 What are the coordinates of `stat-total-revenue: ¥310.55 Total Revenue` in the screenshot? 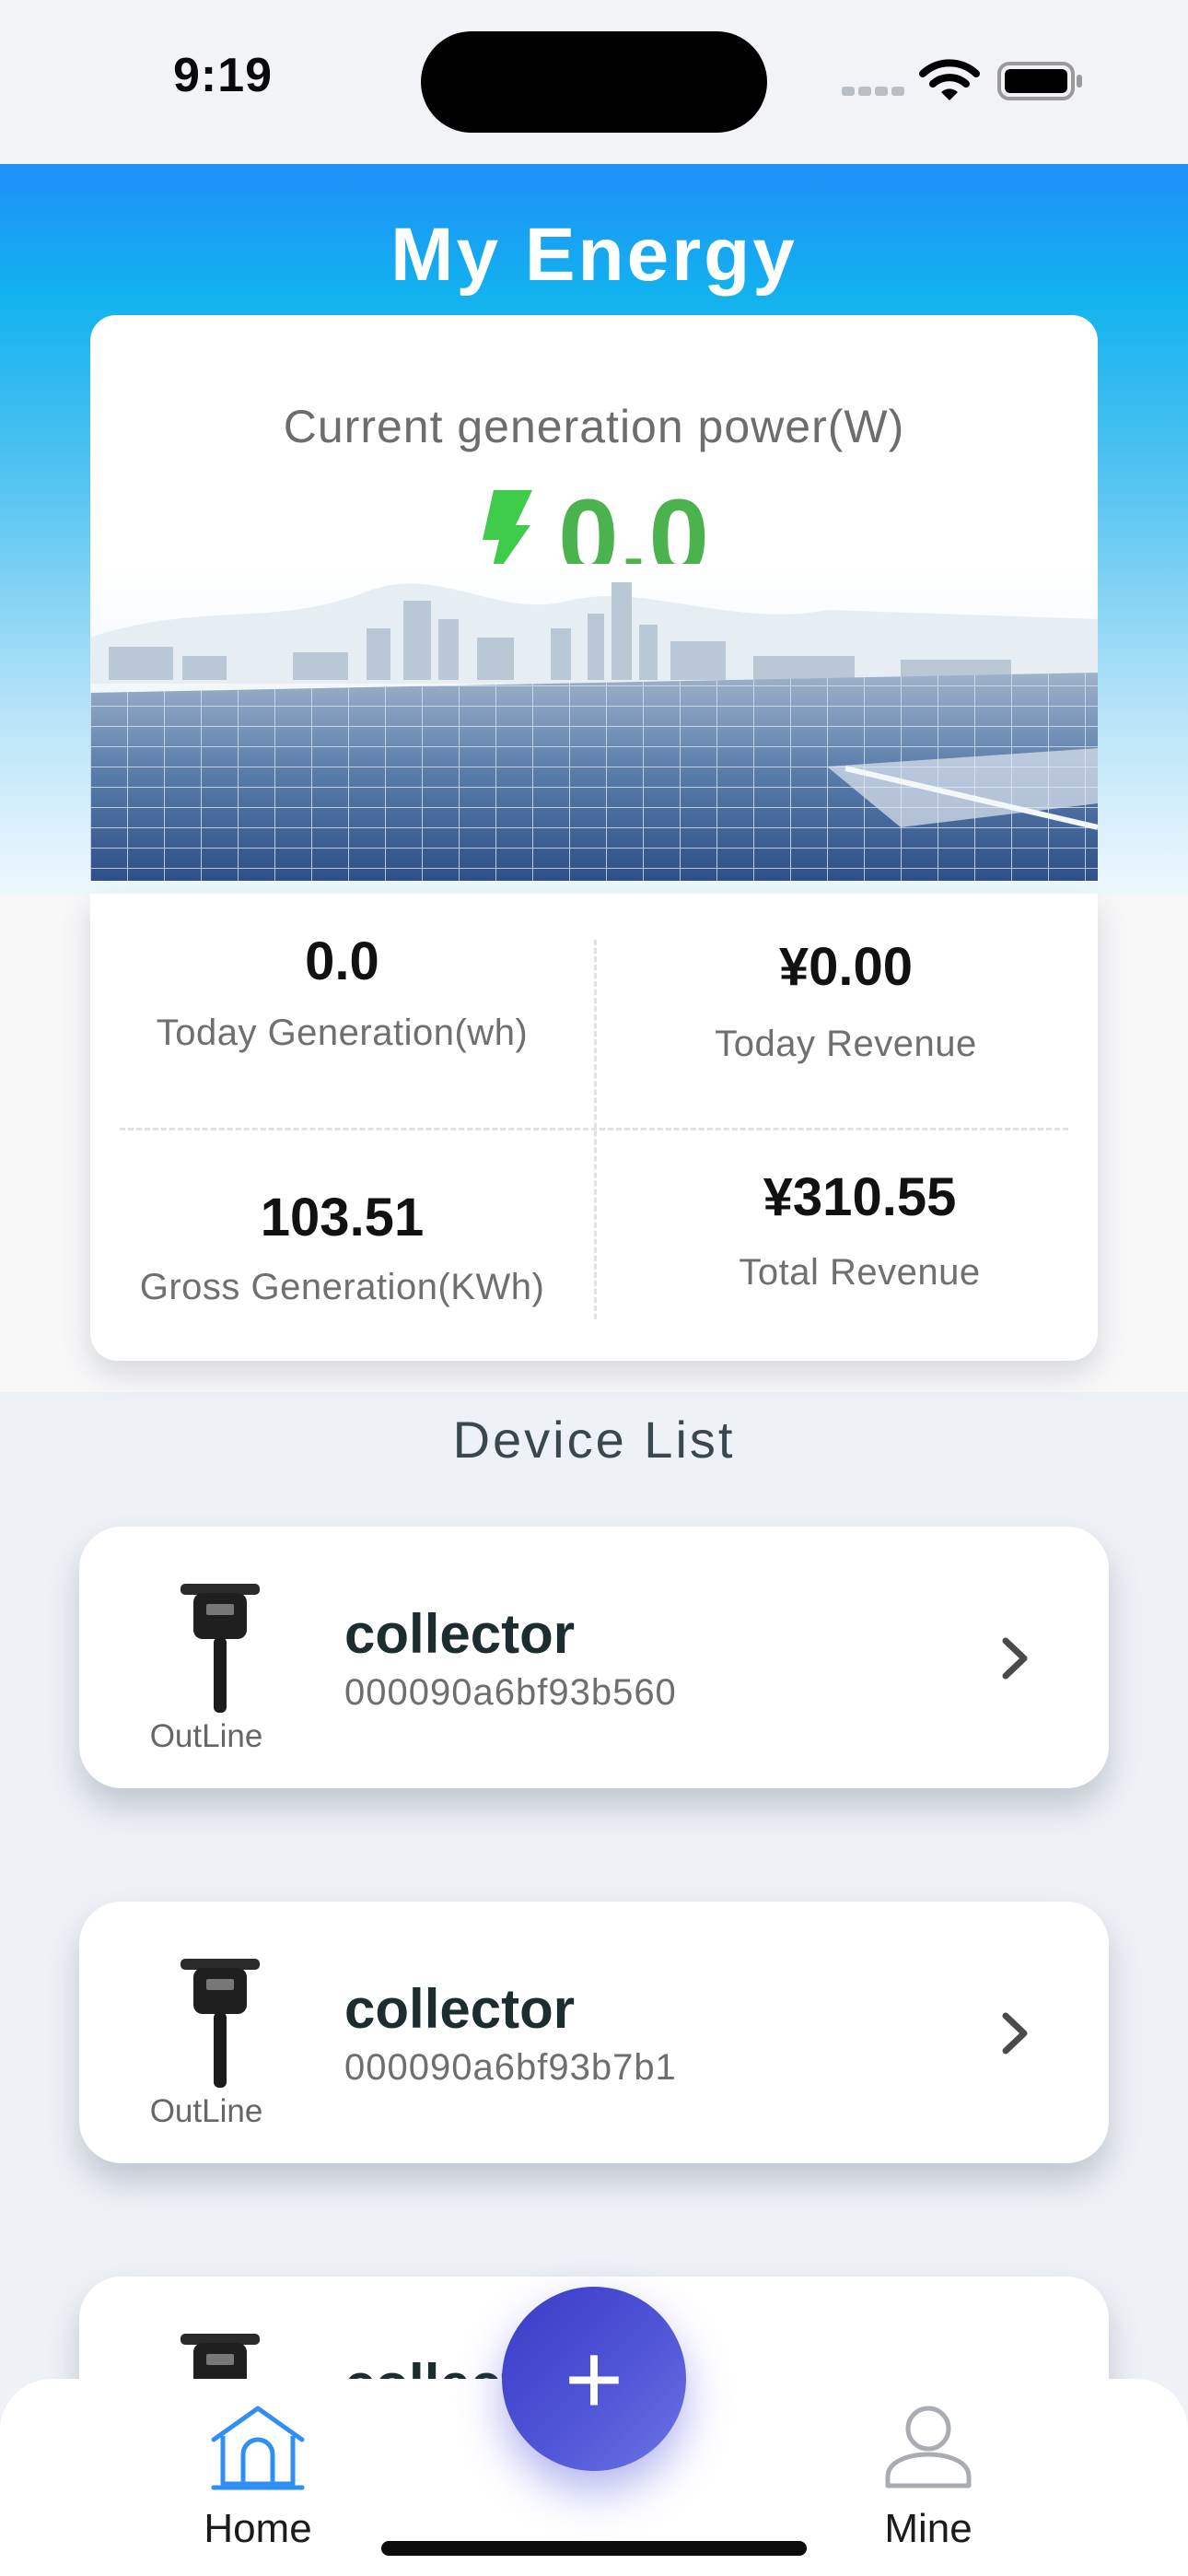 It's located at (860, 1230).